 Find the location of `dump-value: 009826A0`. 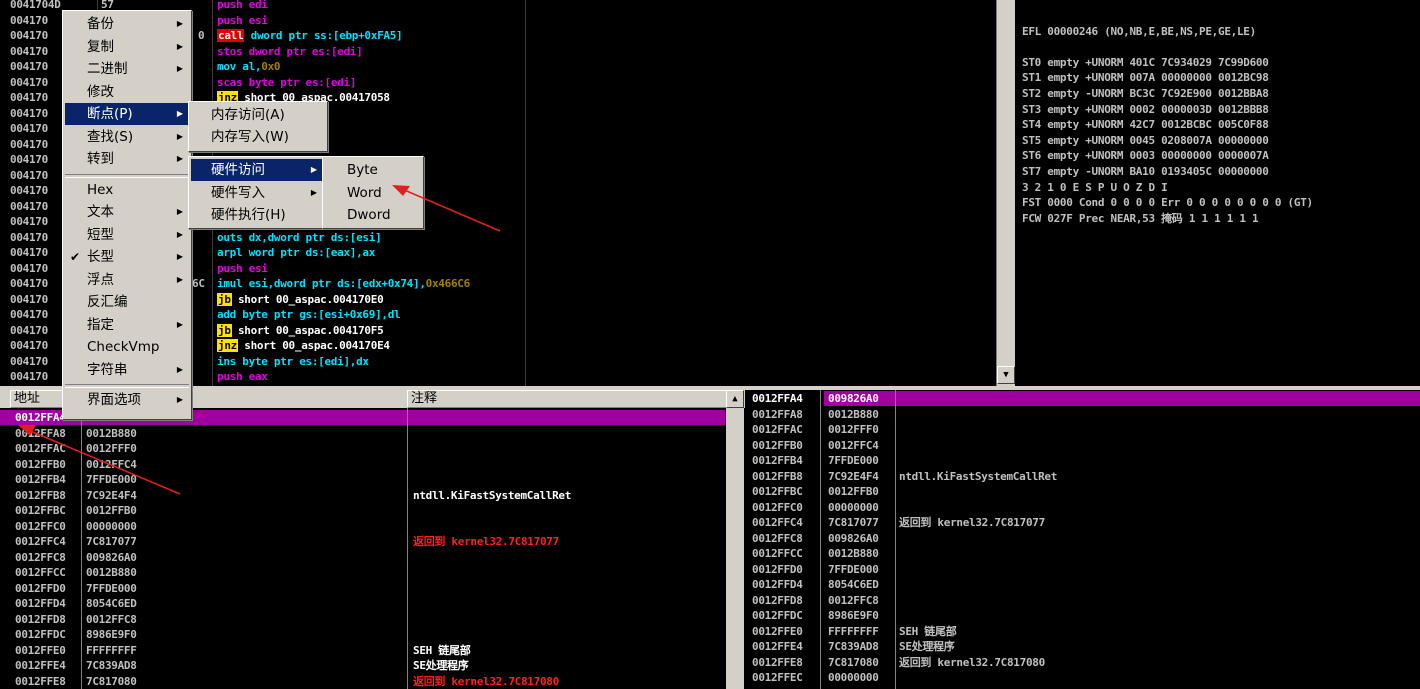

dump-value: 009826A0 is located at coordinates (111, 558).